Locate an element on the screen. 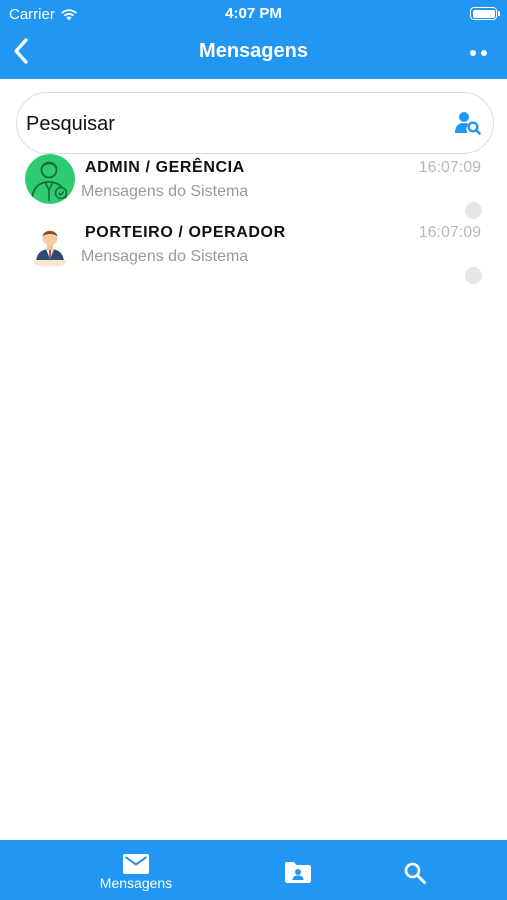 The image size is (507, 900). contact-name: PORTEIRO / OPERADOR is located at coordinates (185, 232).